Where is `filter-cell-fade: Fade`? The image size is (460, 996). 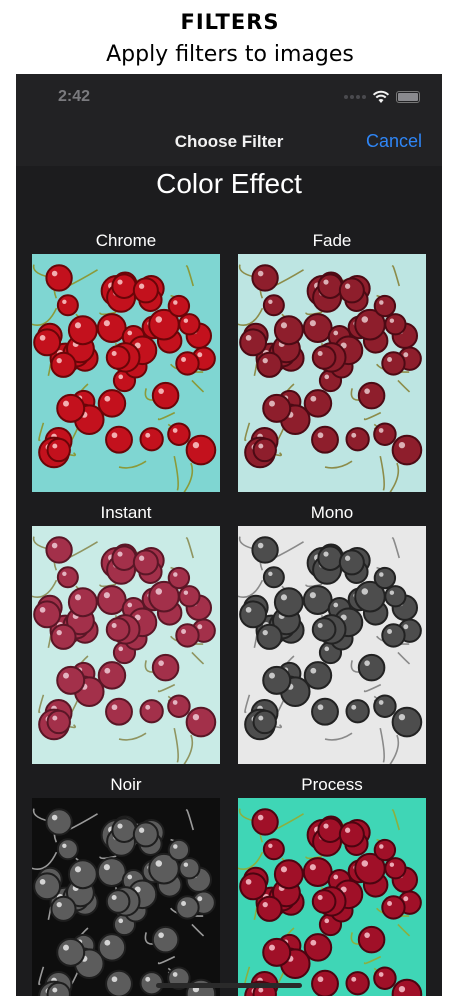
filter-cell-fade: Fade is located at coordinates (332, 361).